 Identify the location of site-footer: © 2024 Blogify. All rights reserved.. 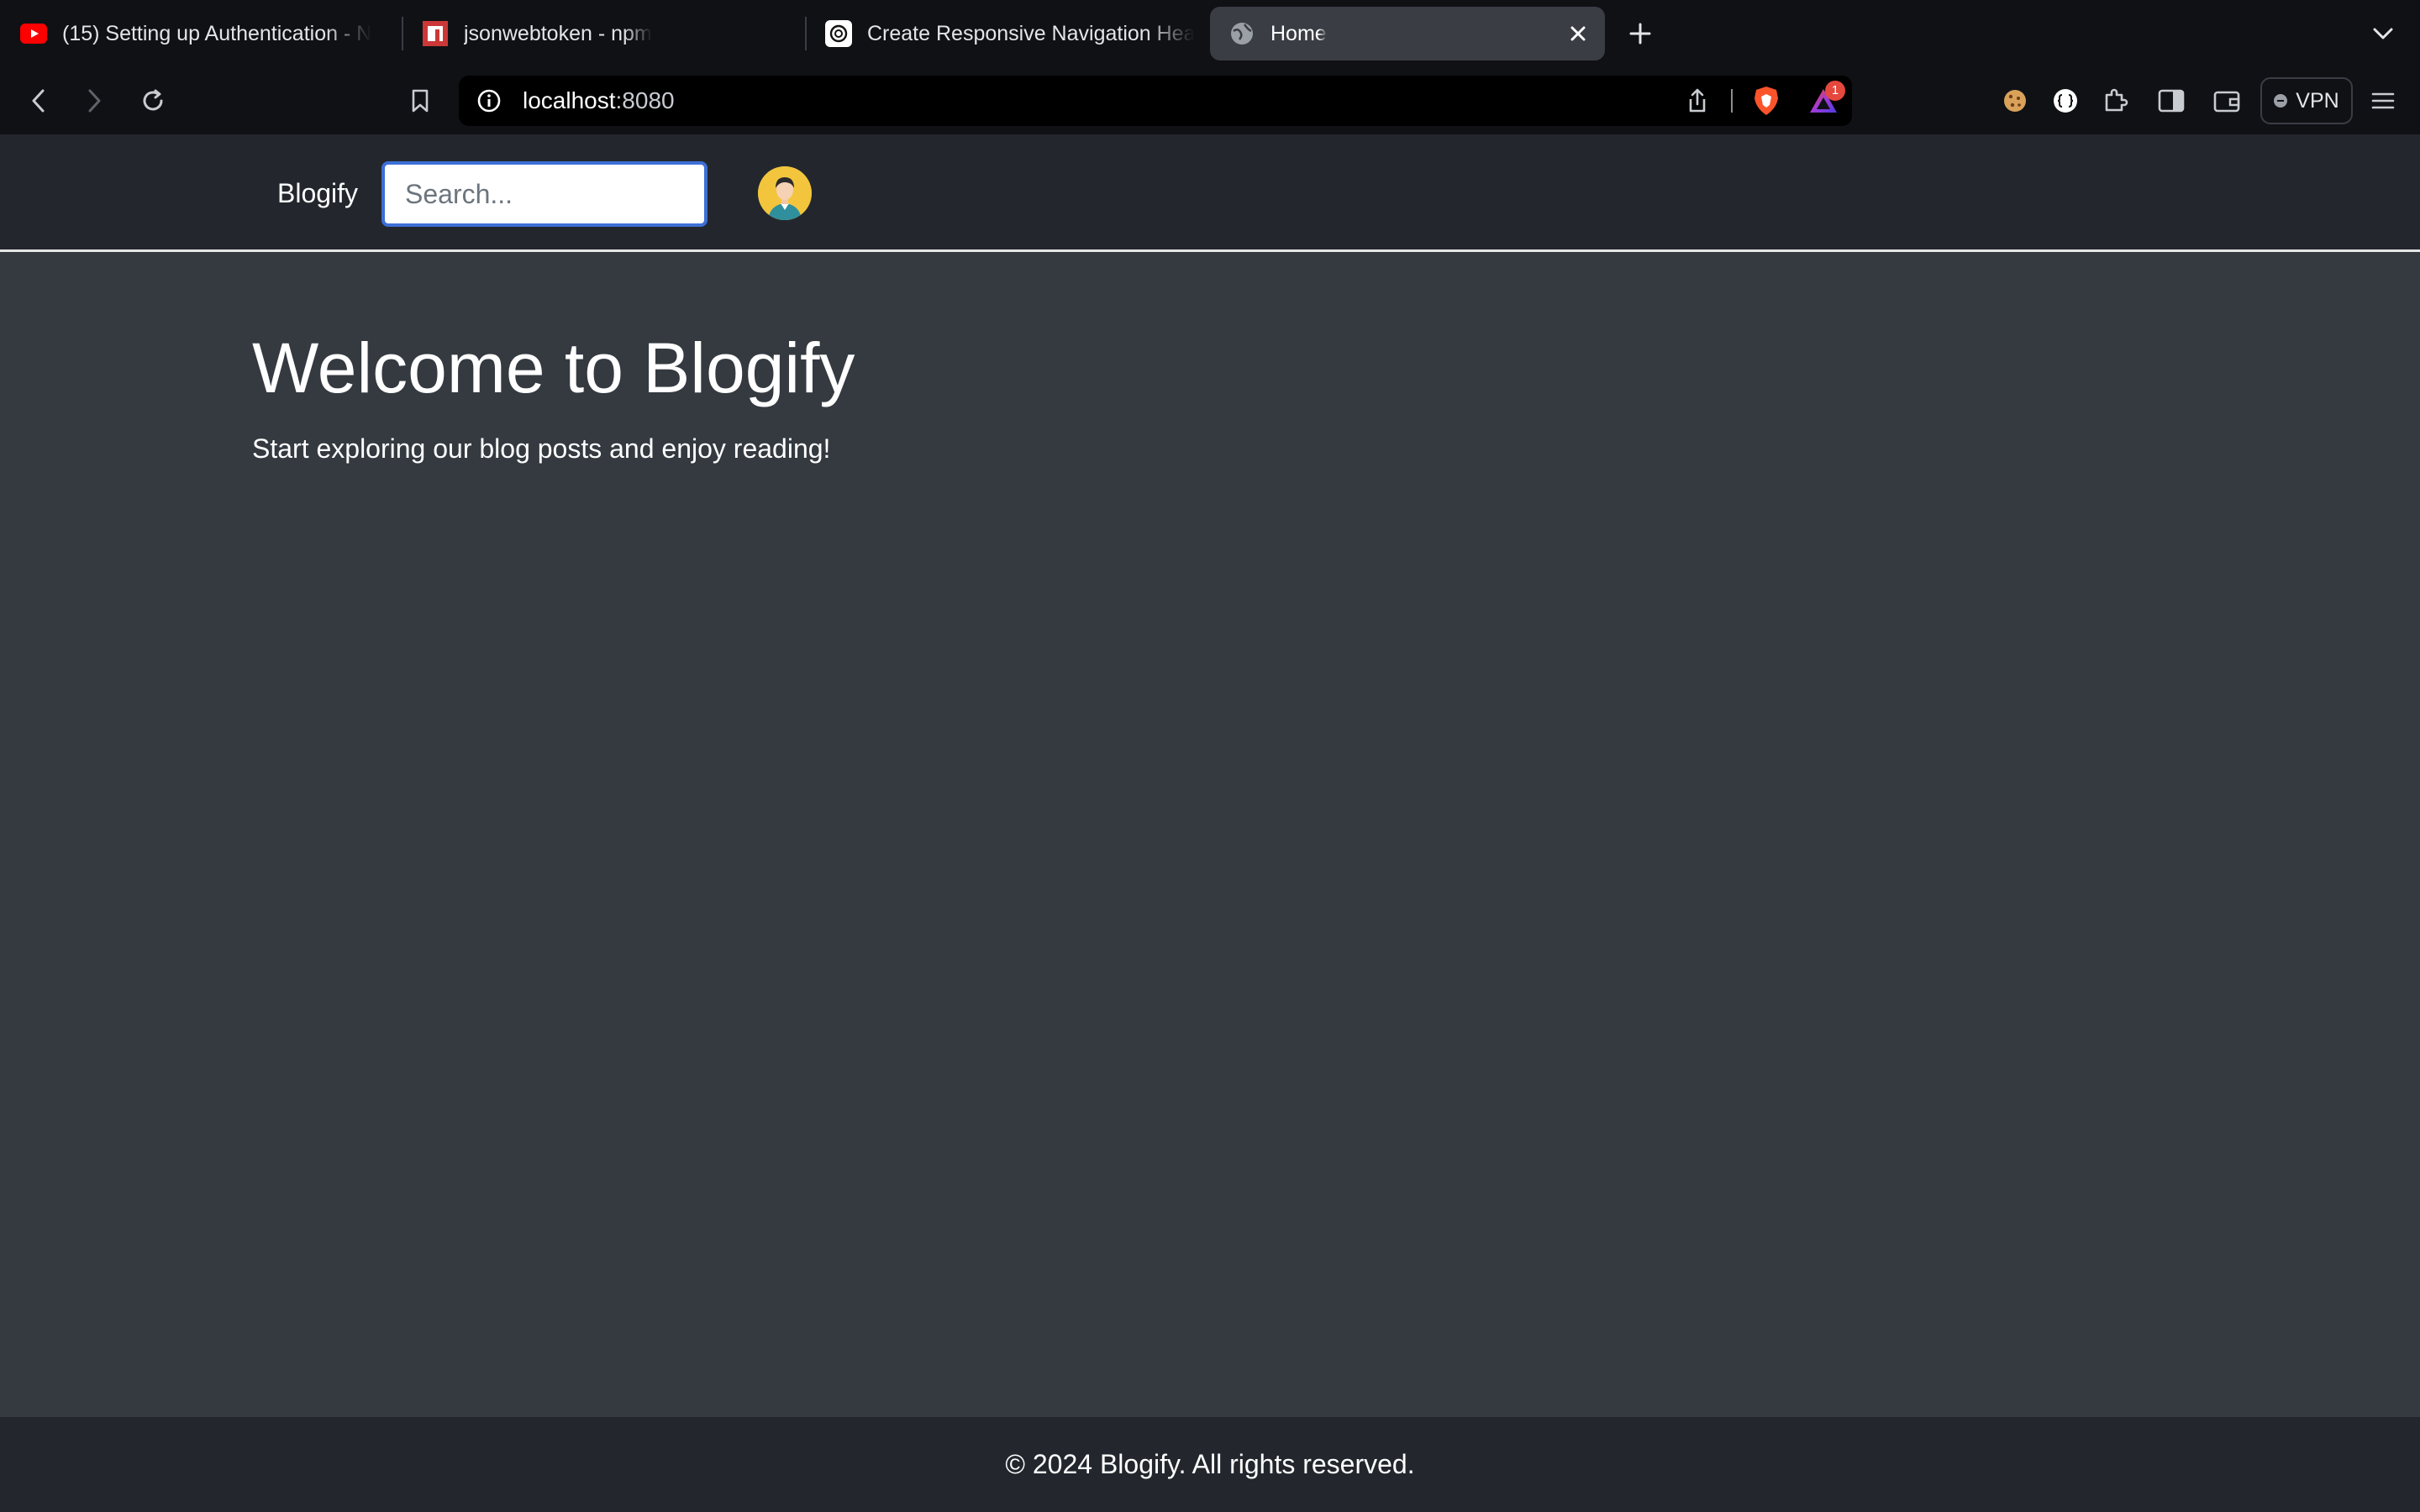
(1210, 1464).